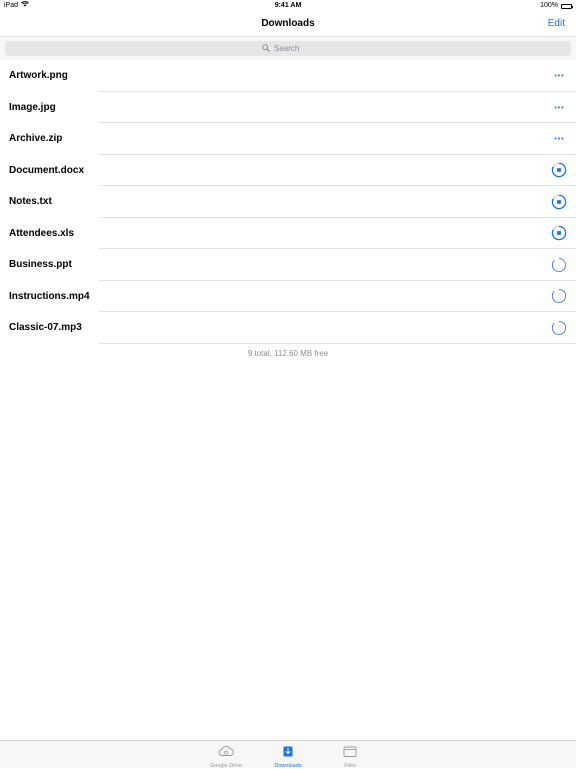  I want to click on status-bar: iPad 9:41 AM 100%, so click(288, 6).